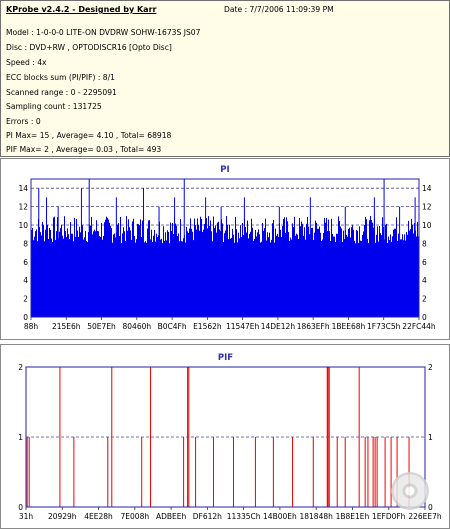 The image size is (450, 529). What do you see at coordinates (225, 358) in the screenshot?
I see `chart-title: PIF` at bounding box center [225, 358].